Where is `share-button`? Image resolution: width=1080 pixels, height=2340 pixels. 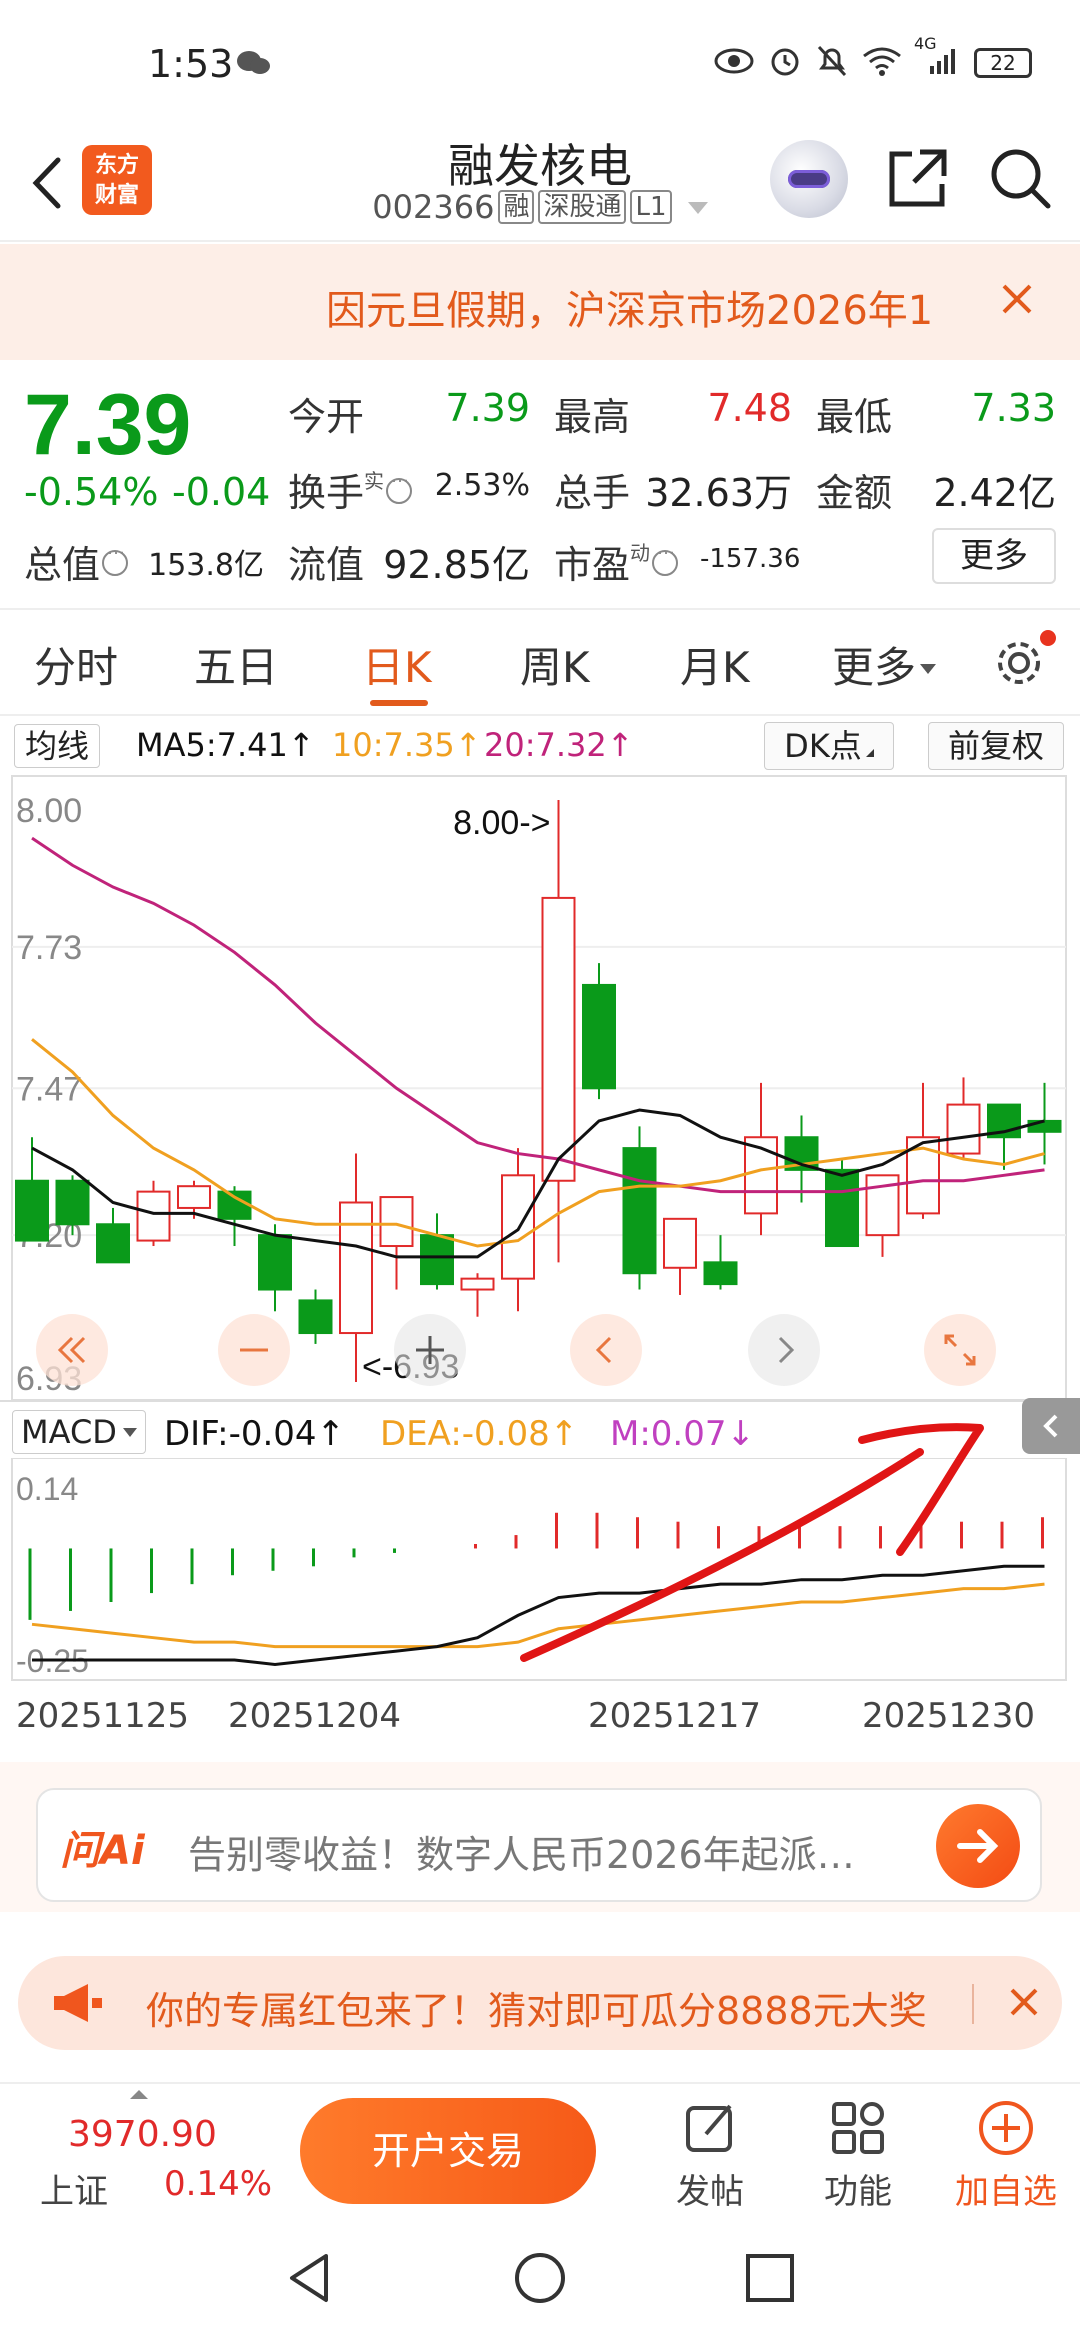
share-button is located at coordinates (917, 179).